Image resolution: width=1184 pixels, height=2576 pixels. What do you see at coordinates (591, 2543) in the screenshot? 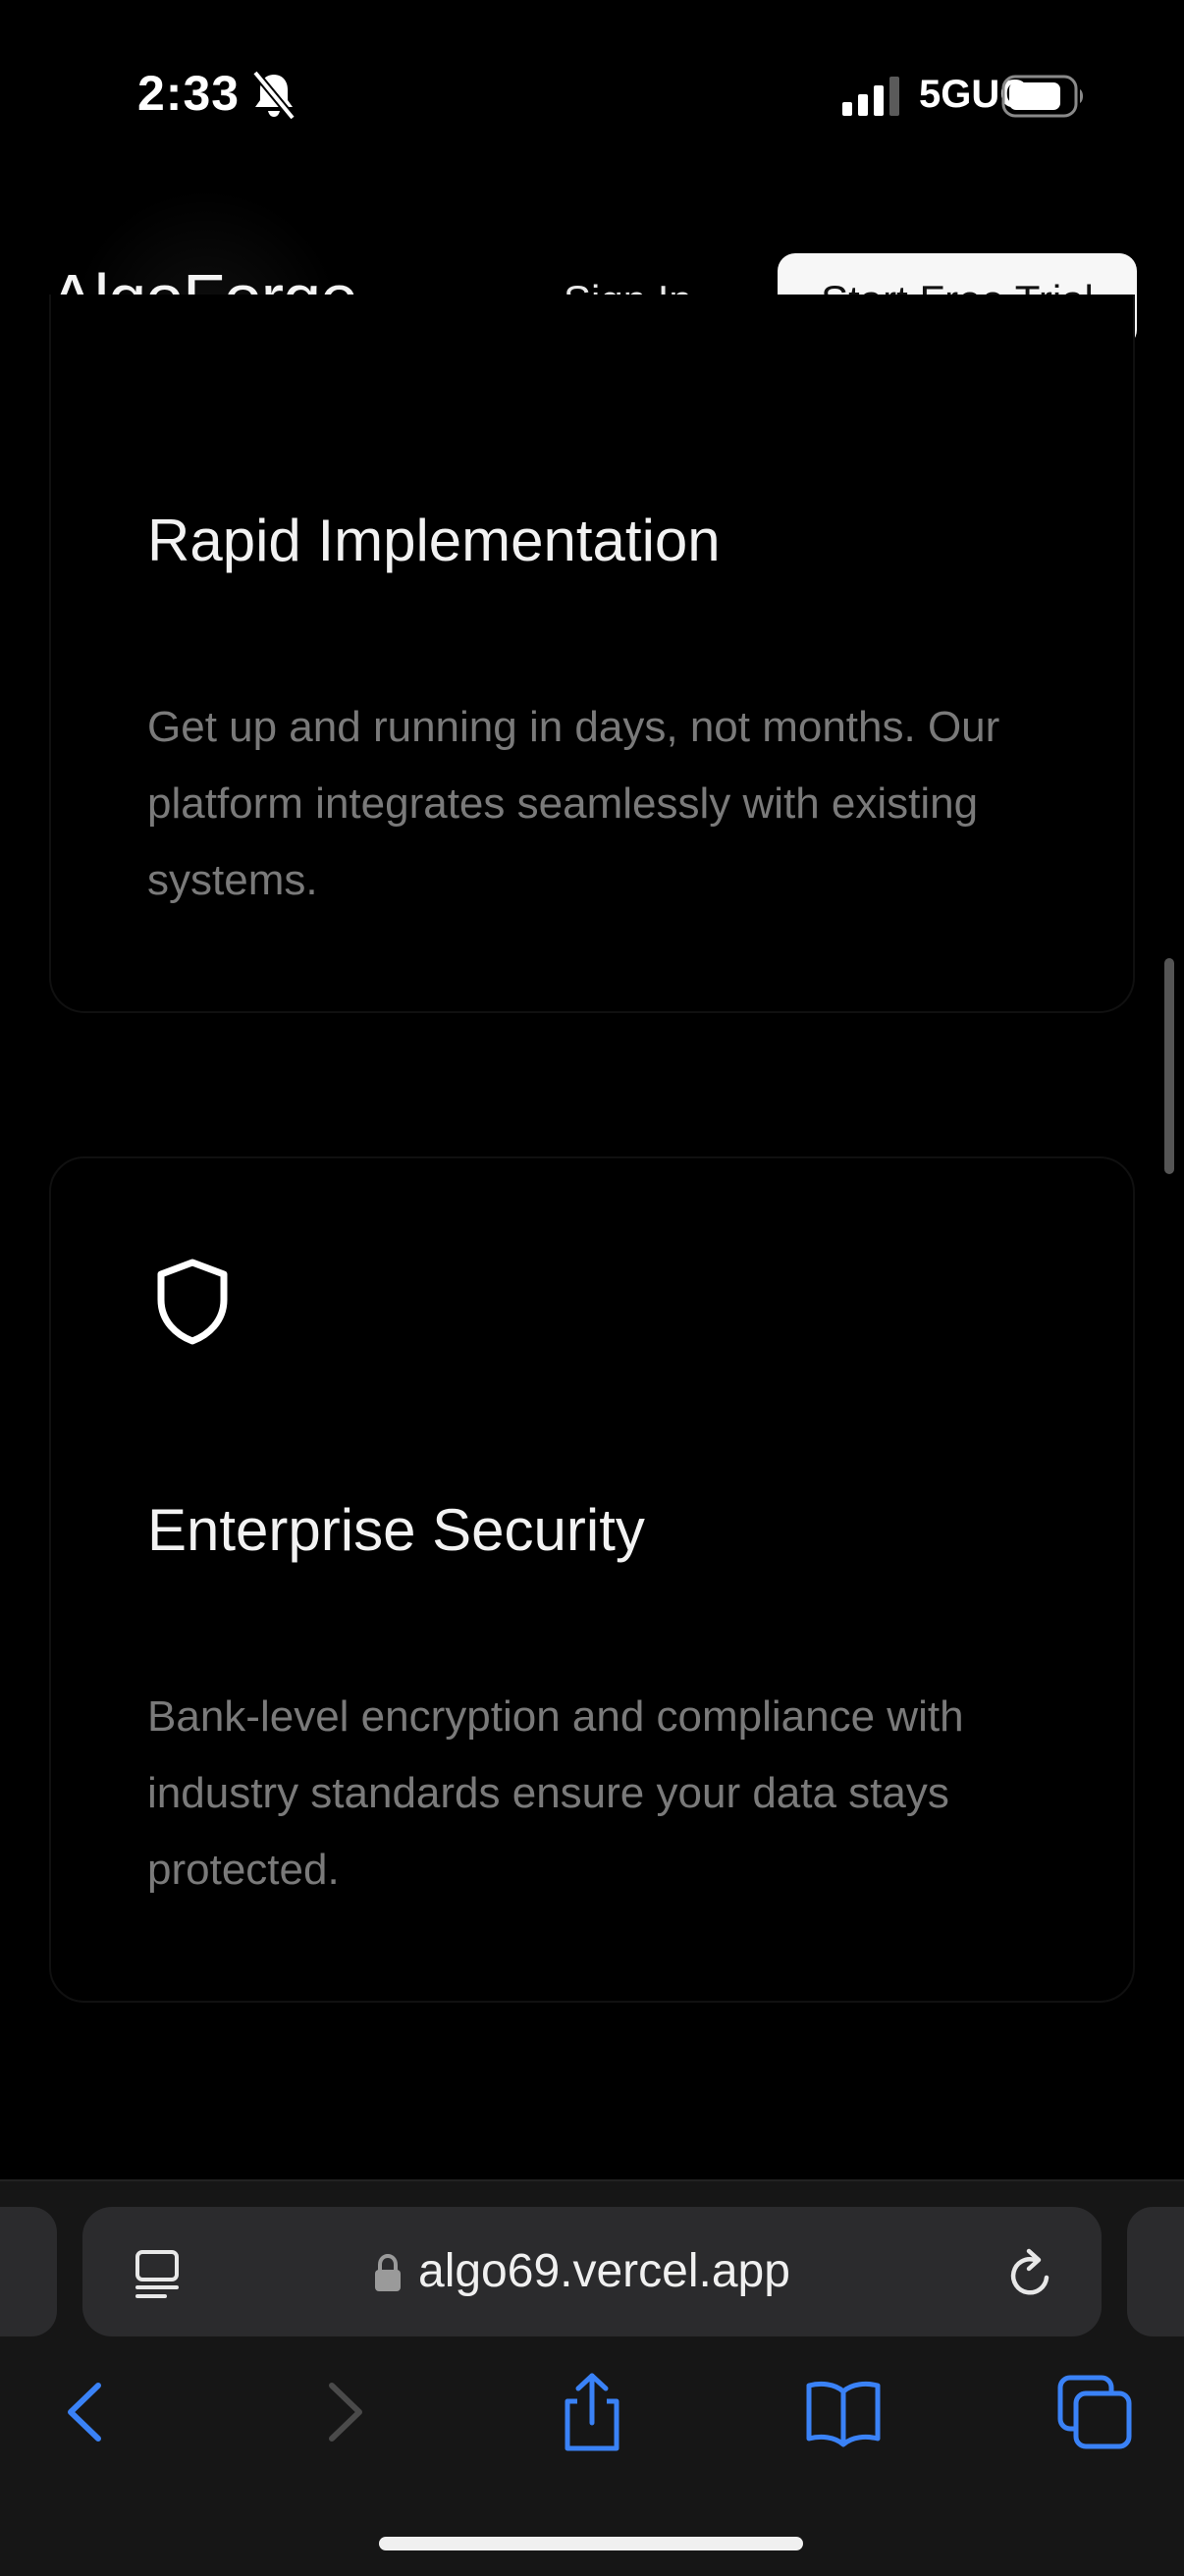
I see `home-indicator` at bounding box center [591, 2543].